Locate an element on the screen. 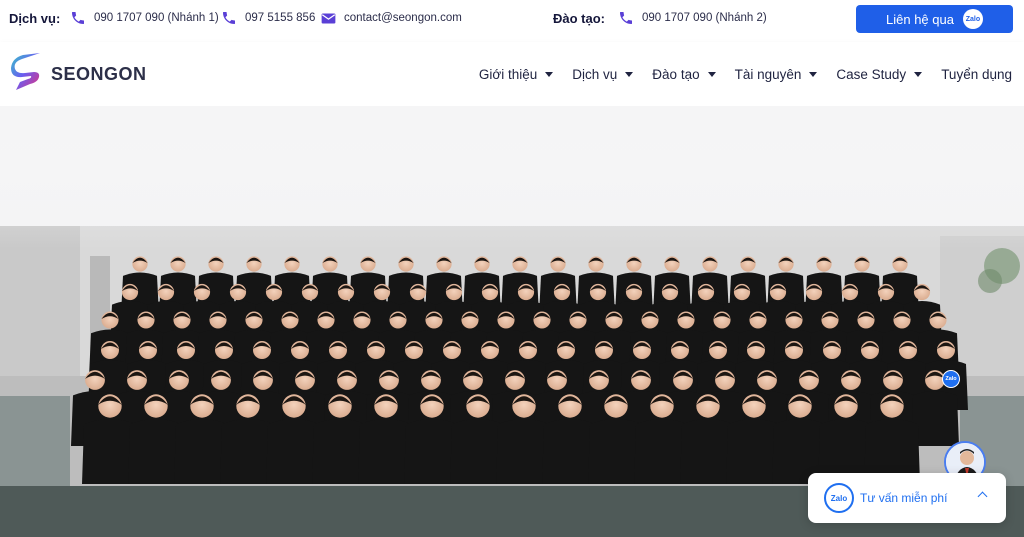 The width and height of the screenshot is (1024, 537). nav-item-dao-tao: Đào tạo is located at coordinates (684, 74).